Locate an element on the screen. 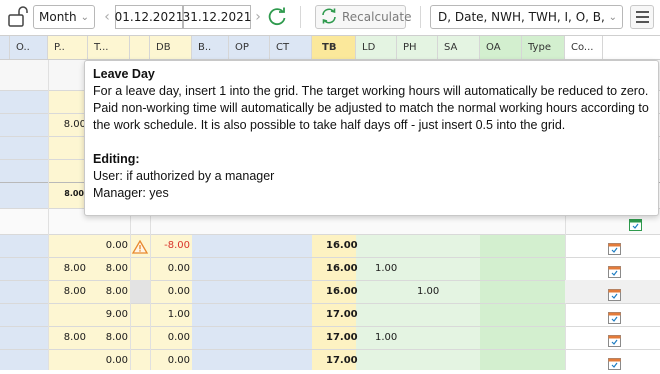 Image resolution: width=660 pixels, height=374 pixels. refresh-icon is located at coordinates (277, 17).